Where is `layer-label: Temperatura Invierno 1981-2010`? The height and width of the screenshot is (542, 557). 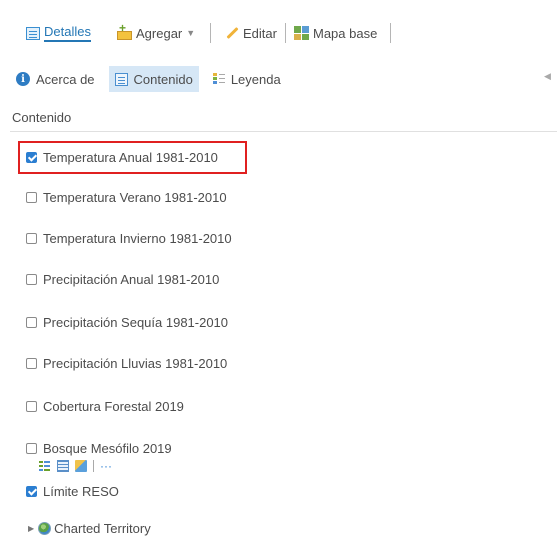
layer-label: Temperatura Invierno 1981-2010 is located at coordinates (137, 238).